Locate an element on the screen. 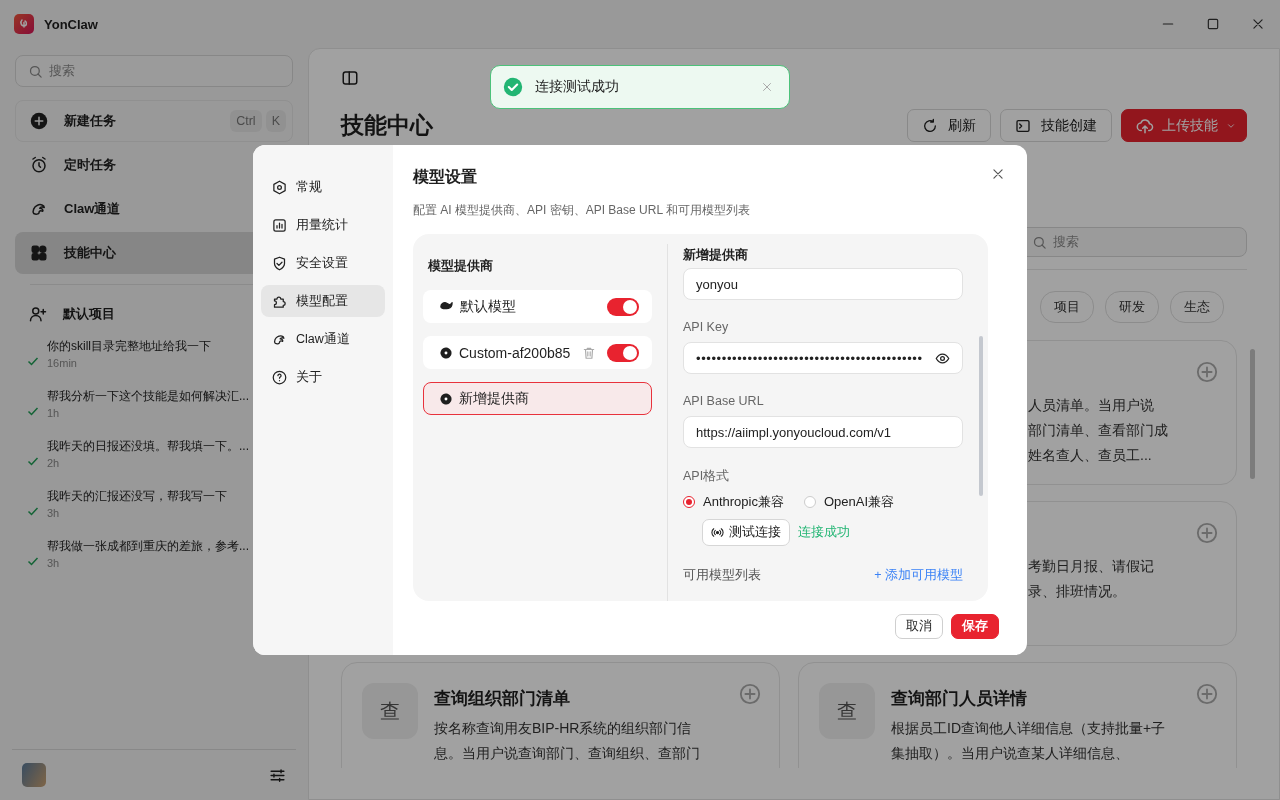  field-label: 可用模型列表 is located at coordinates (722, 575).